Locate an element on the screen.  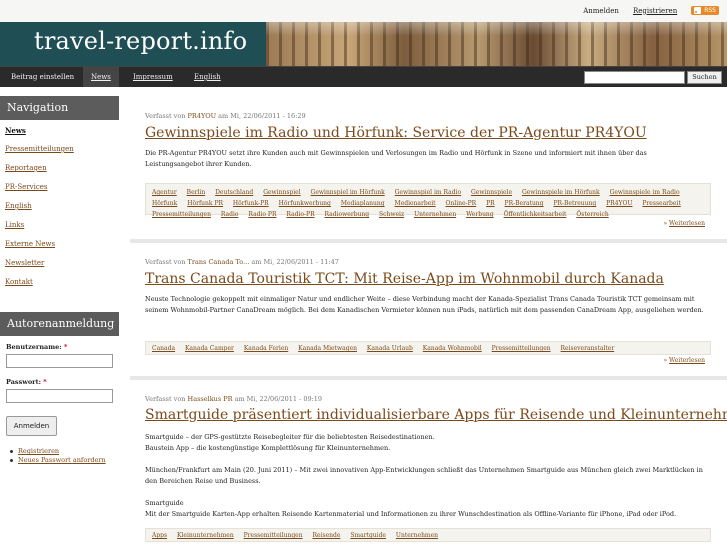
sidebar-item-newsletter: Newsletter is located at coordinates (62, 268).